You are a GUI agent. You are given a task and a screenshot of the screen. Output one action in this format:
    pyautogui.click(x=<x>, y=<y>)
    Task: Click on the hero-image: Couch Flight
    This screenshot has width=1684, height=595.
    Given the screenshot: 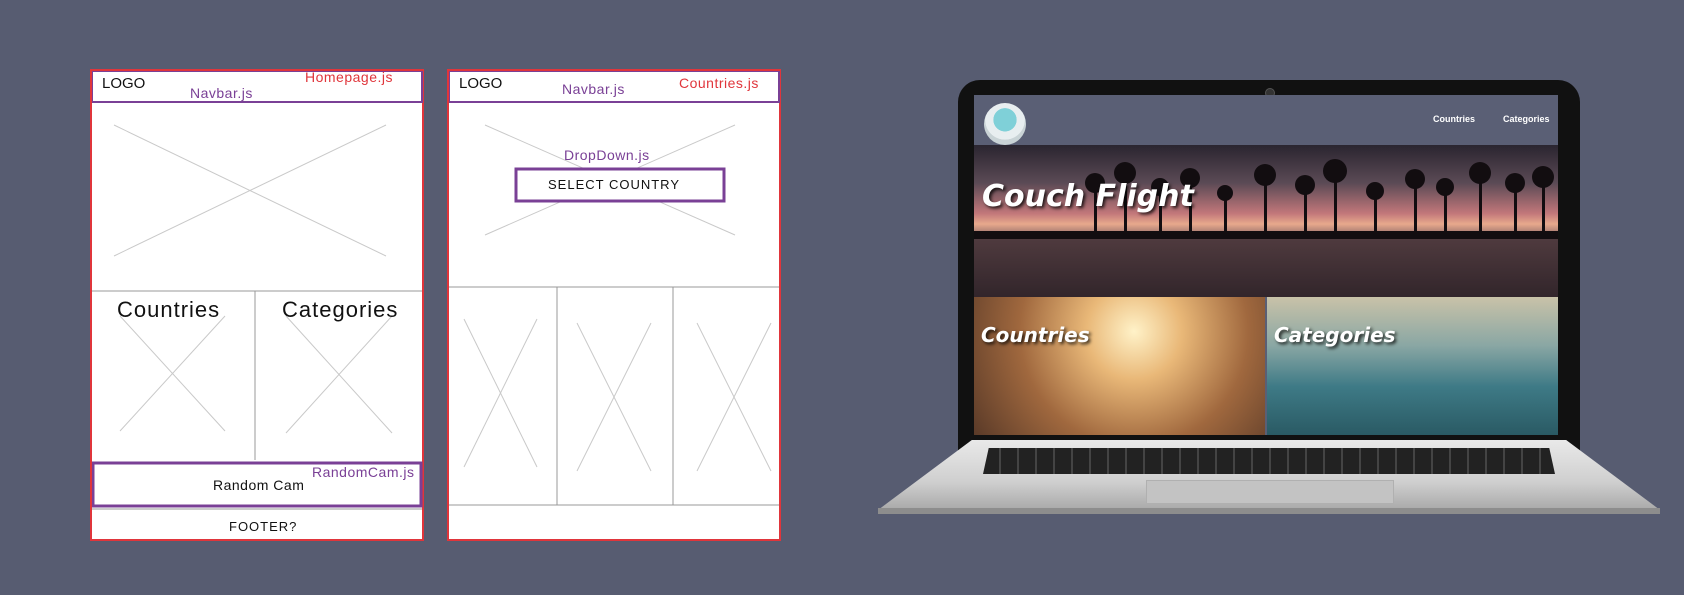 What is the action you would take?
    pyautogui.click(x=1266, y=221)
    